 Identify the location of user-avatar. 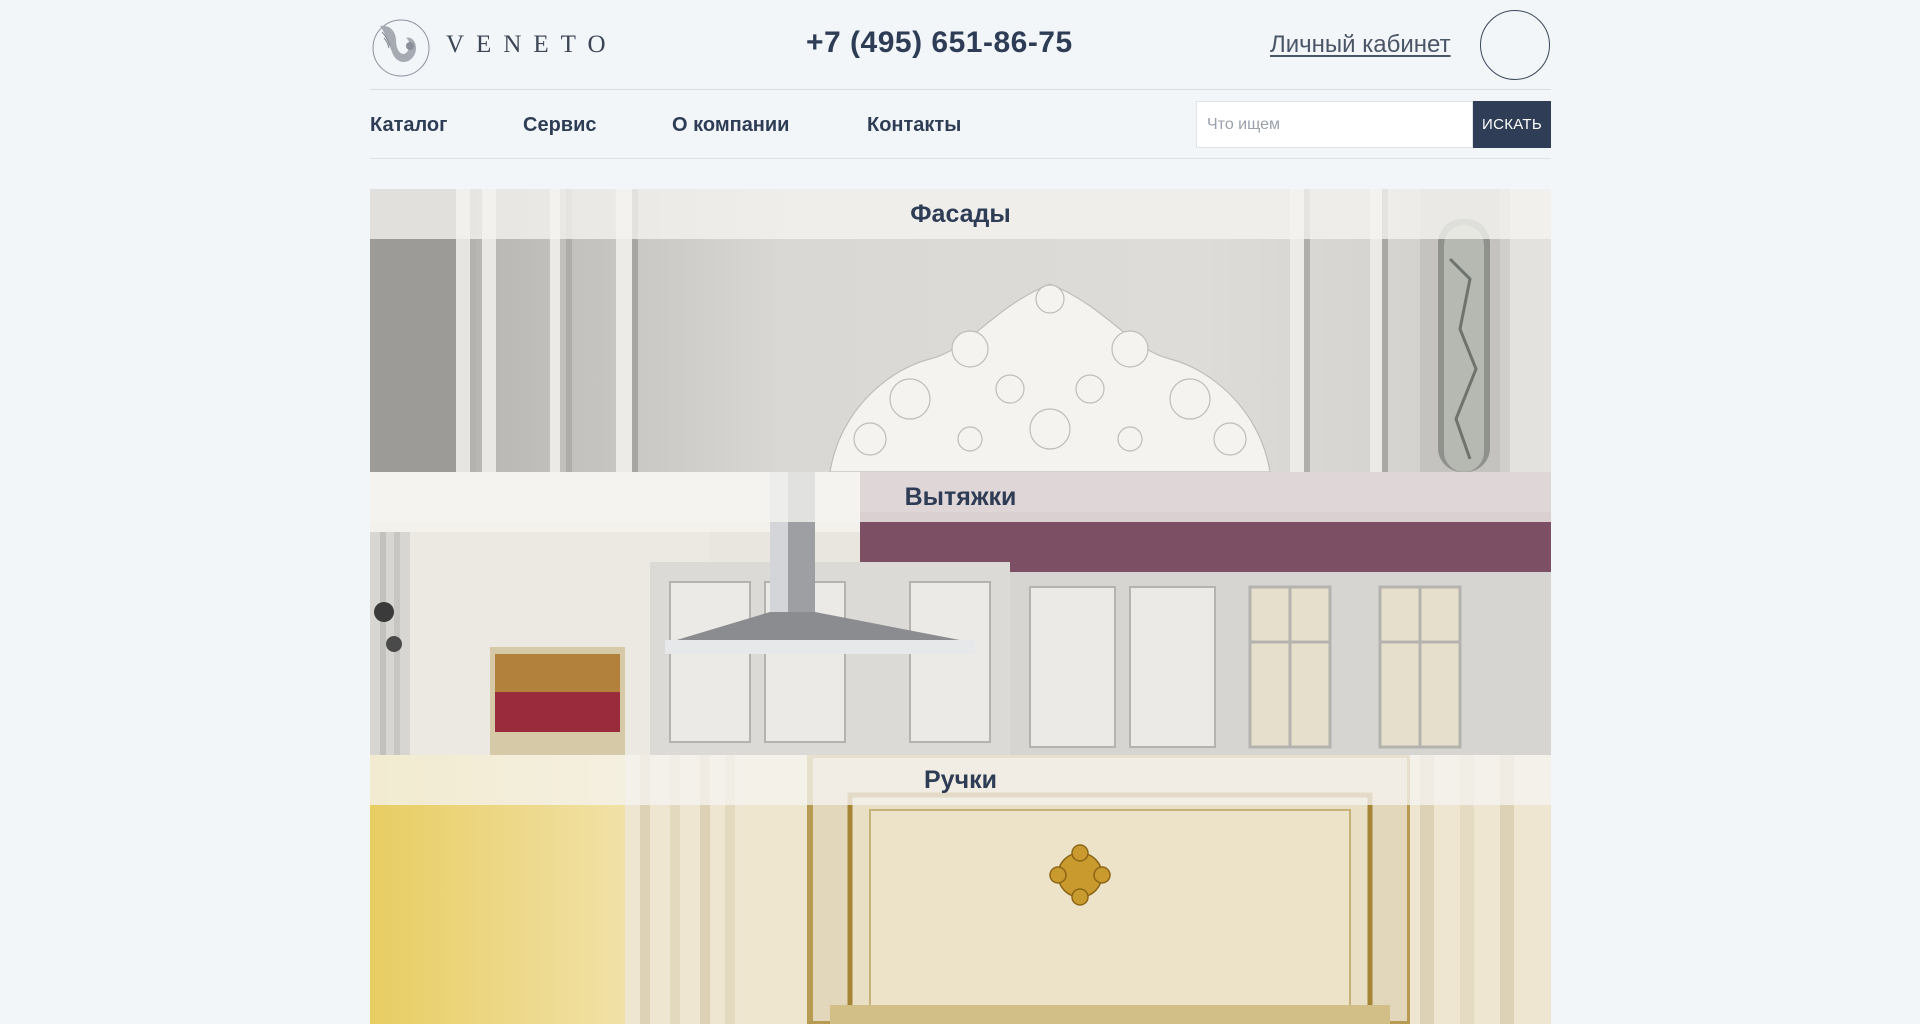
(1515, 45).